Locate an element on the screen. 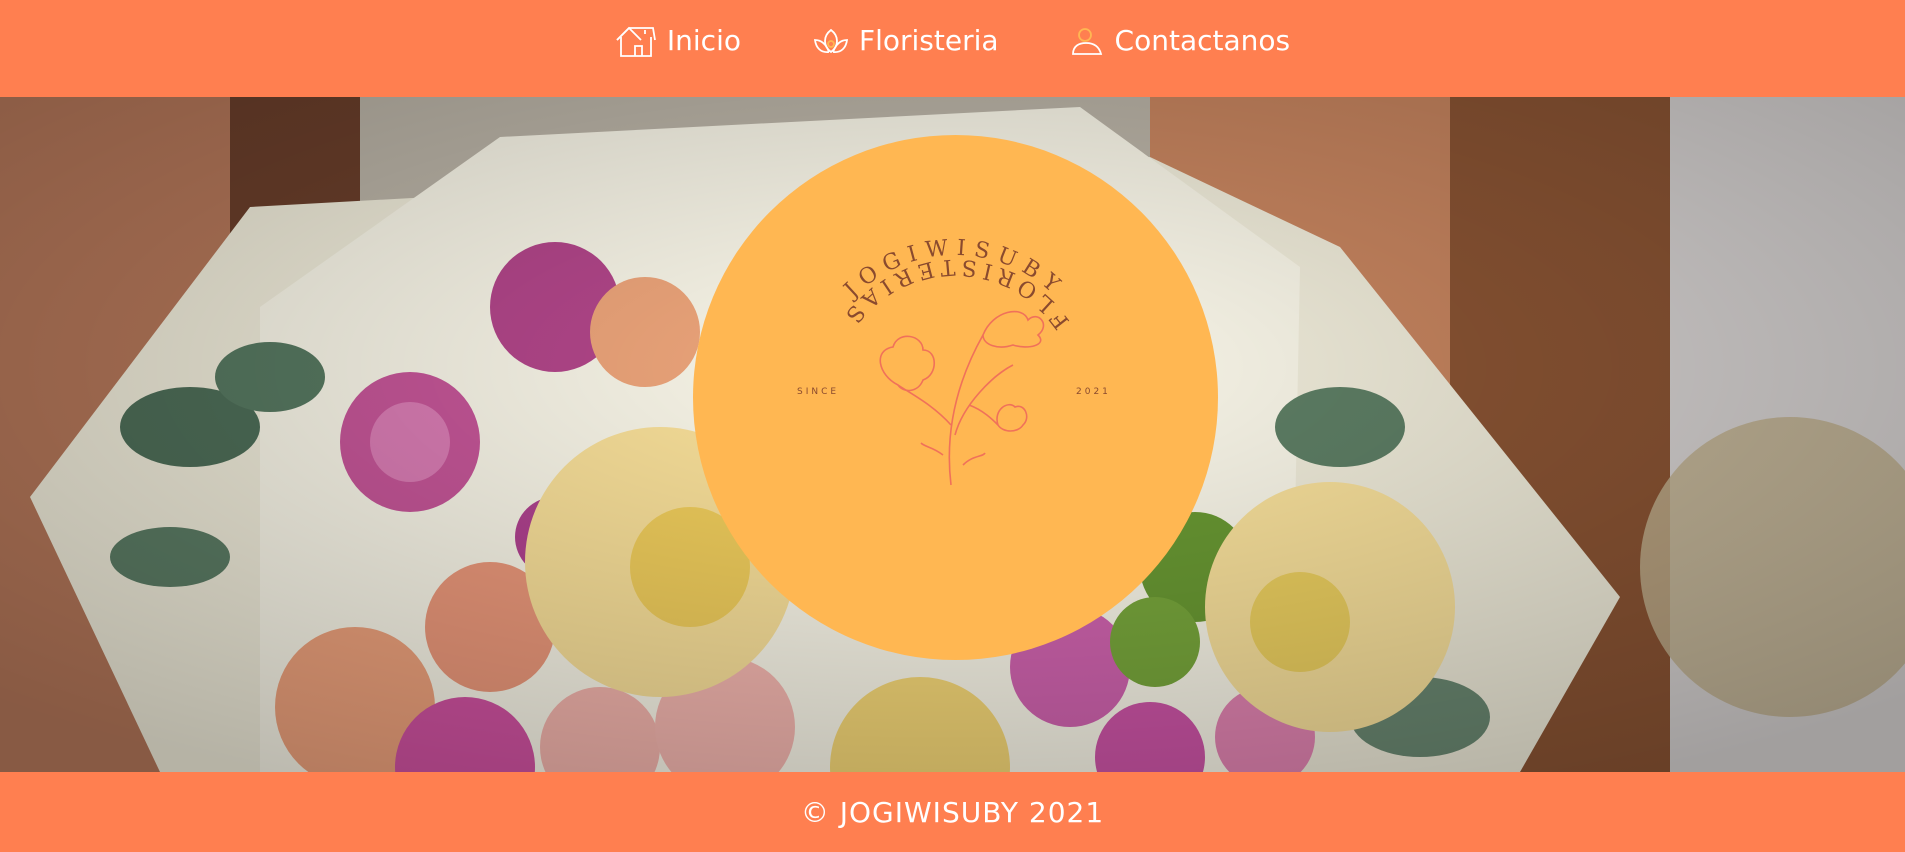 This screenshot has width=1905, height=852. nav-item-label: Floristeria is located at coordinates (928, 40).